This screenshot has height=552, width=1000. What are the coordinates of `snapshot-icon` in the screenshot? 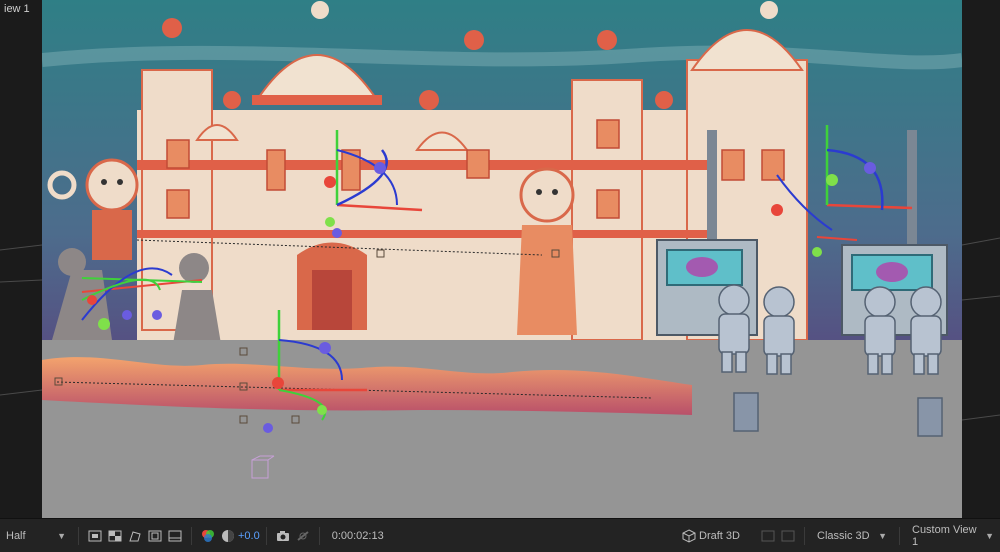 It's located at (283, 536).